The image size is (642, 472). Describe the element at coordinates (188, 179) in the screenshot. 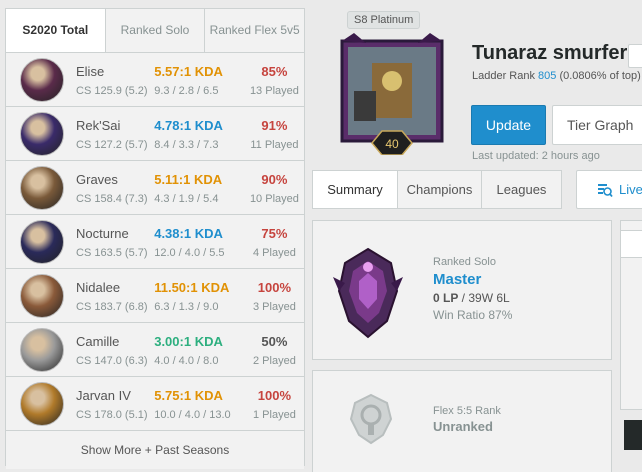

I see `kda-ratio: 5.11:1 KDA` at that location.